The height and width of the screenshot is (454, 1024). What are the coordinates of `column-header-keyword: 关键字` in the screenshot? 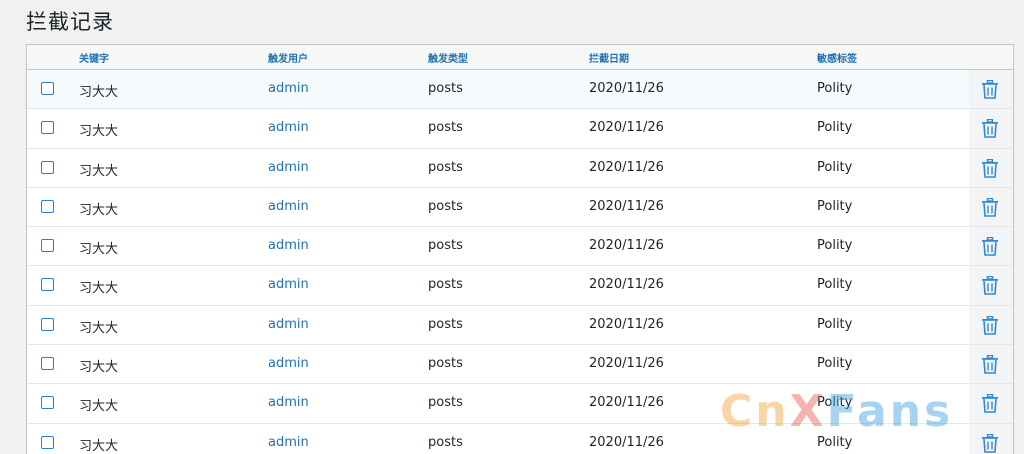 It's located at (94, 57).